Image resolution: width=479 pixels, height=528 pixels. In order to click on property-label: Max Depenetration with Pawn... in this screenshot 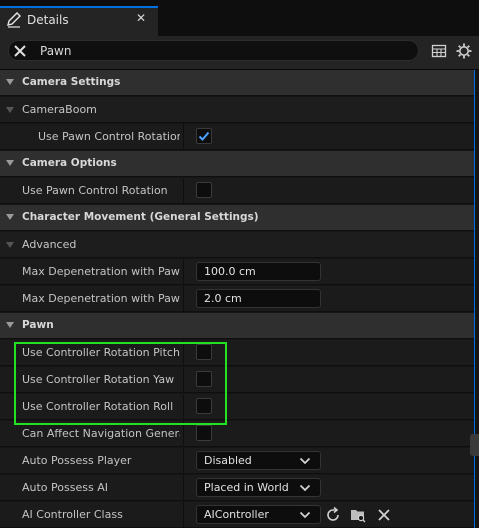, I will do `click(101, 298)`.